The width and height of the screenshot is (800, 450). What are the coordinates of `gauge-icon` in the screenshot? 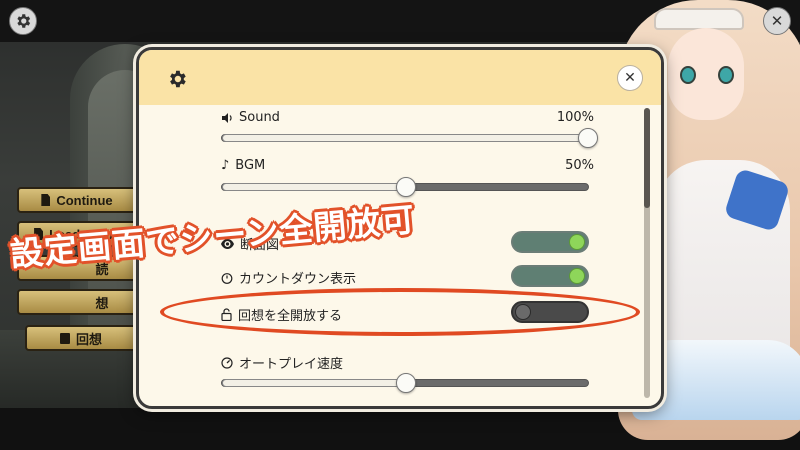 It's located at (227, 362).